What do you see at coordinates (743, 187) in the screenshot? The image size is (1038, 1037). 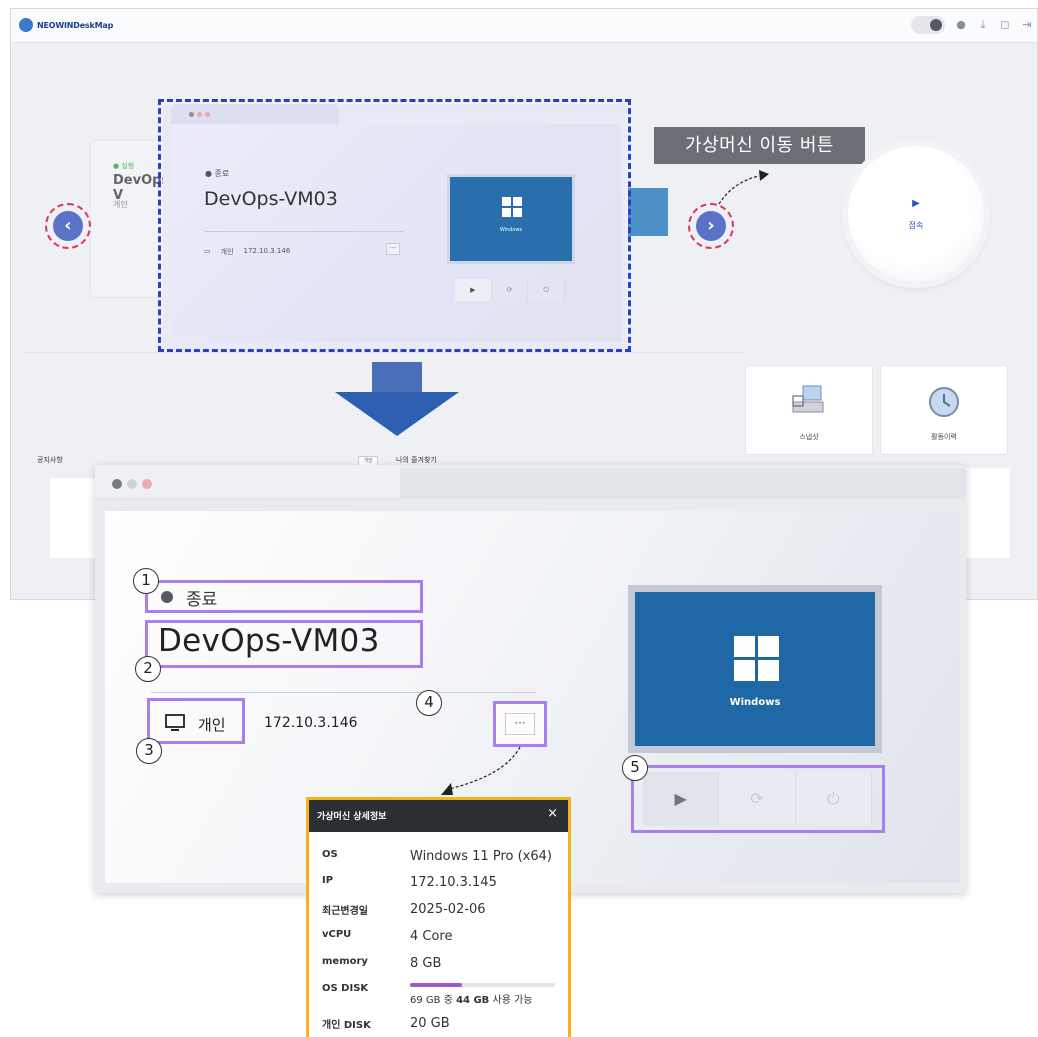 I see `callout-arrow` at bounding box center [743, 187].